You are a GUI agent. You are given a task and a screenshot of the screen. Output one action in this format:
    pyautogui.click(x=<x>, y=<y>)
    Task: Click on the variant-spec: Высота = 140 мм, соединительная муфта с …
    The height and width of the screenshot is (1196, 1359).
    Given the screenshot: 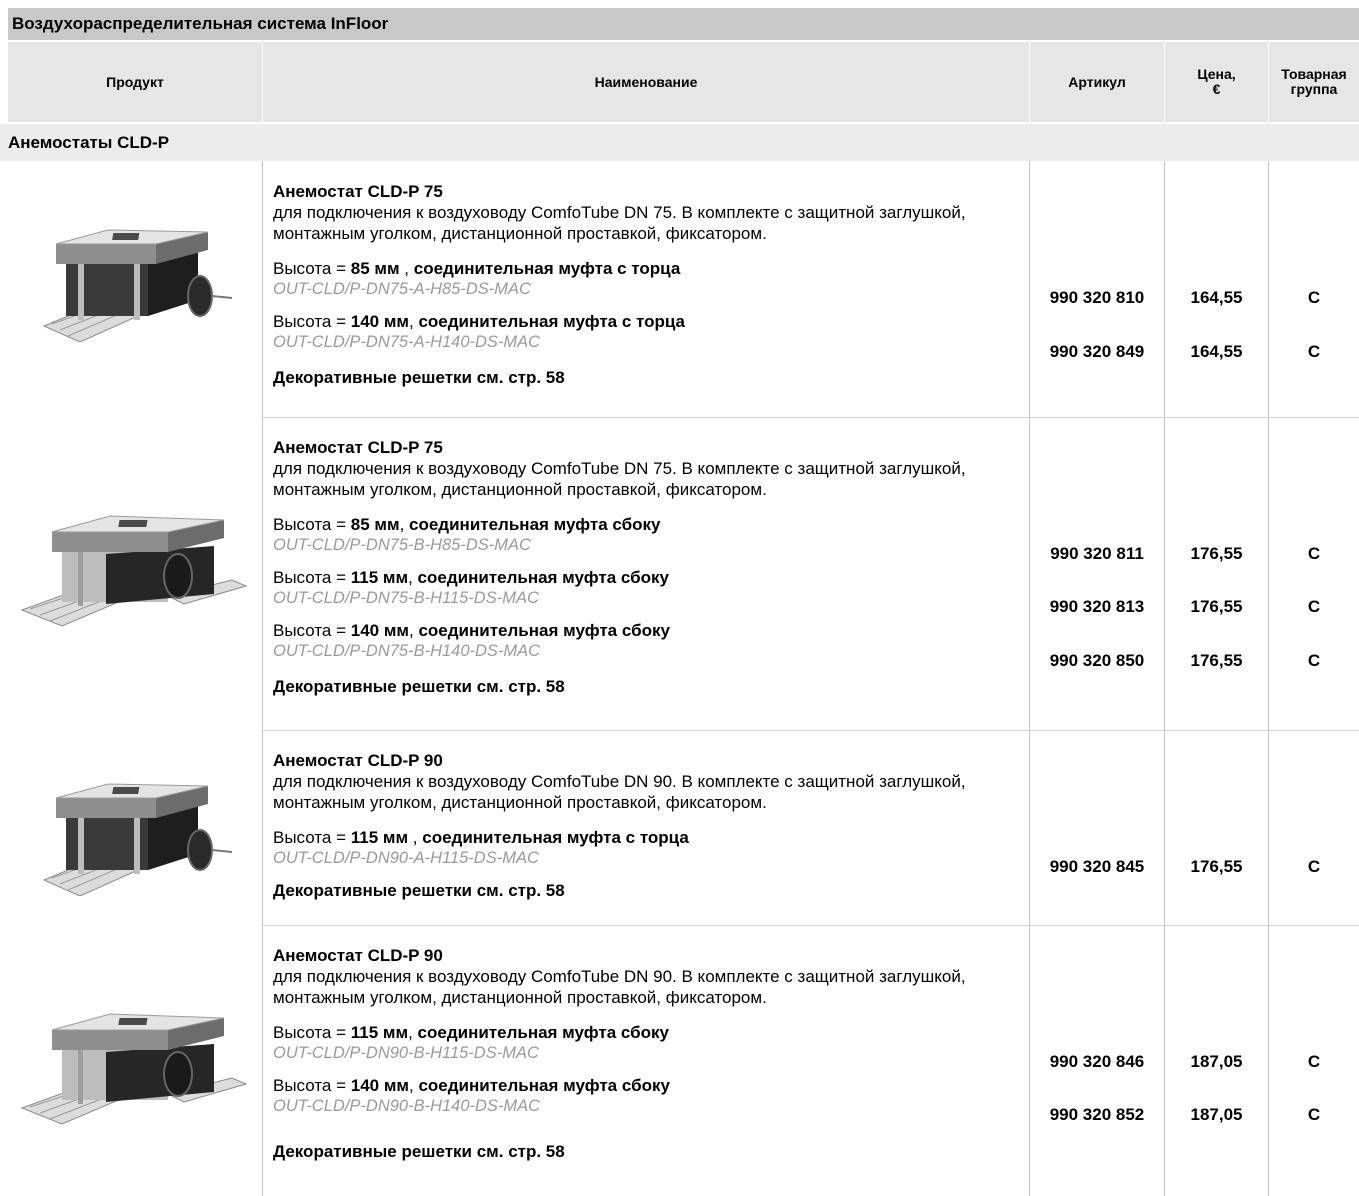 What is the action you would take?
    pyautogui.click(x=479, y=321)
    